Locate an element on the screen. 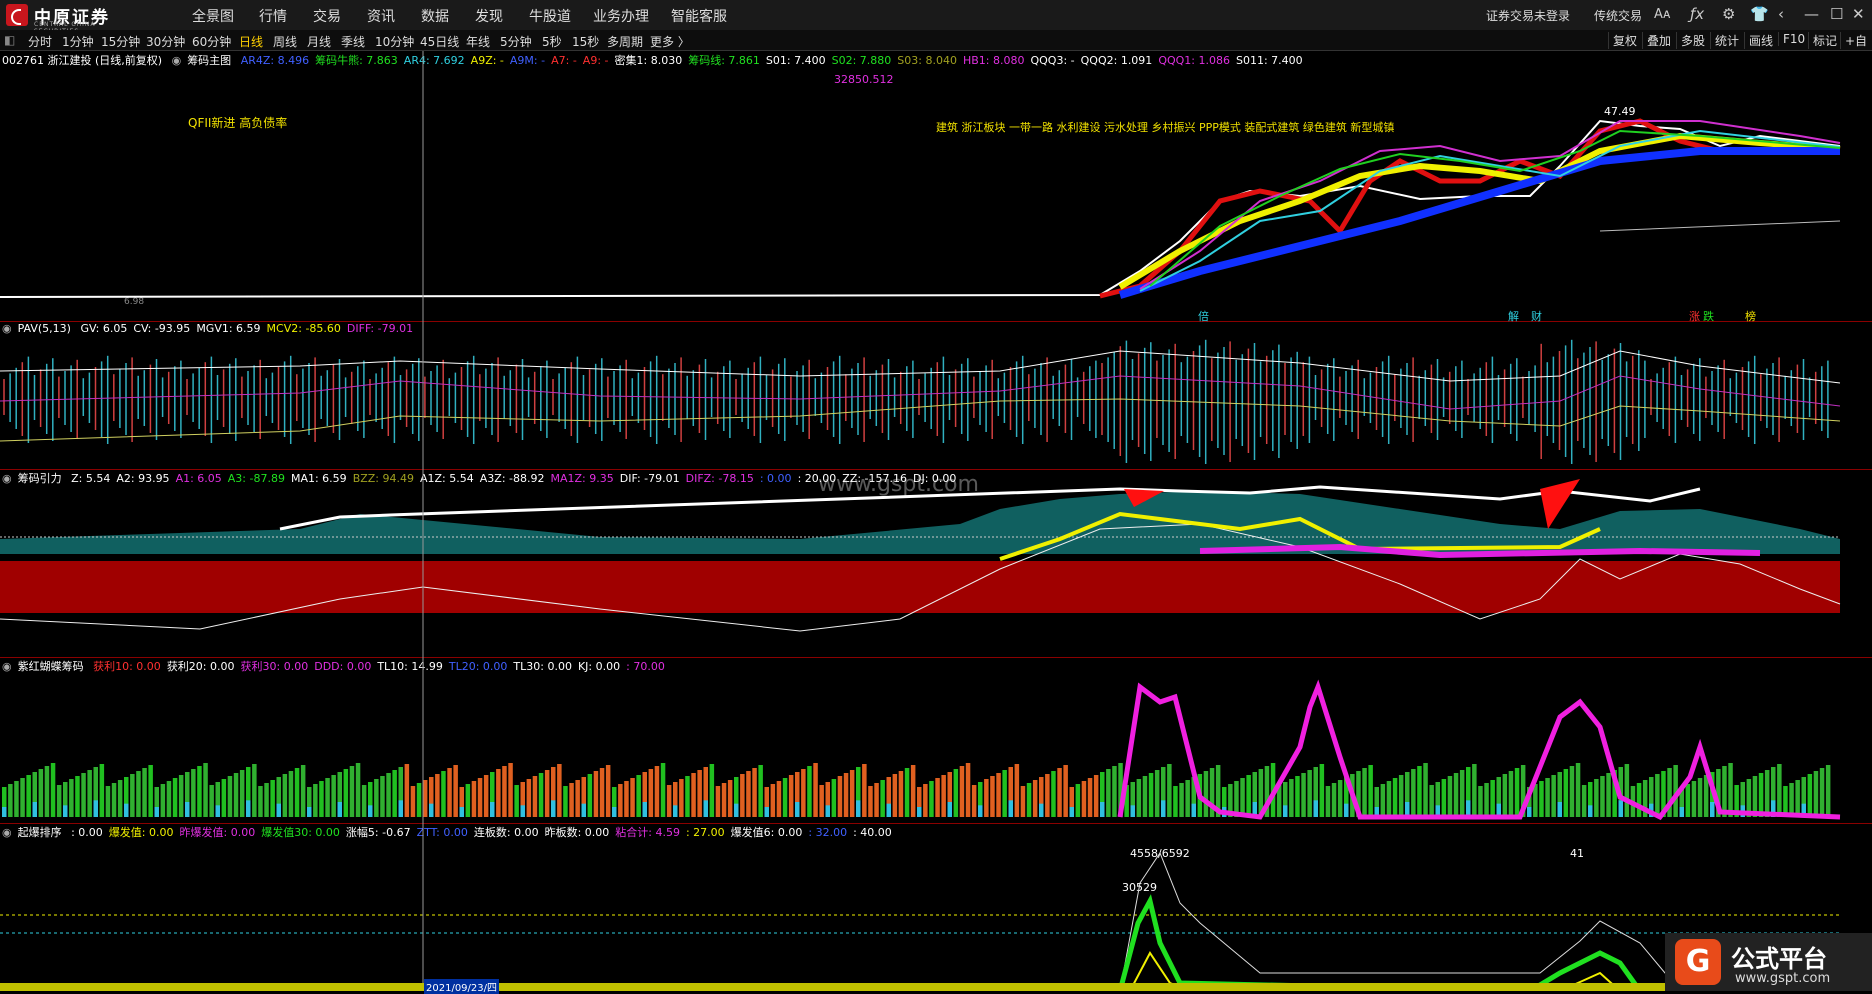  tool-diejia: 叠加 is located at coordinates (1658, 40).